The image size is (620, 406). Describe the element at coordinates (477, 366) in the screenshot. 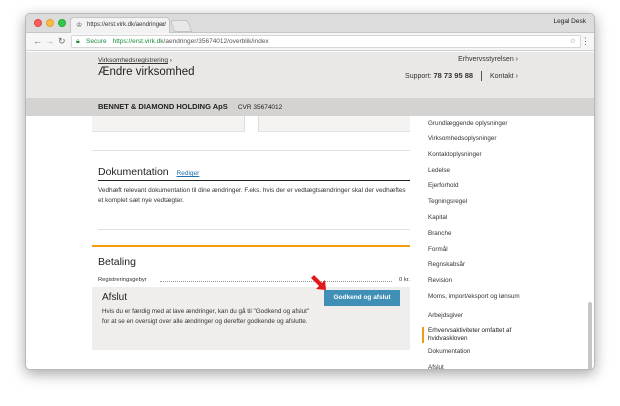

I see `sidenav-item: Afslut` at that location.